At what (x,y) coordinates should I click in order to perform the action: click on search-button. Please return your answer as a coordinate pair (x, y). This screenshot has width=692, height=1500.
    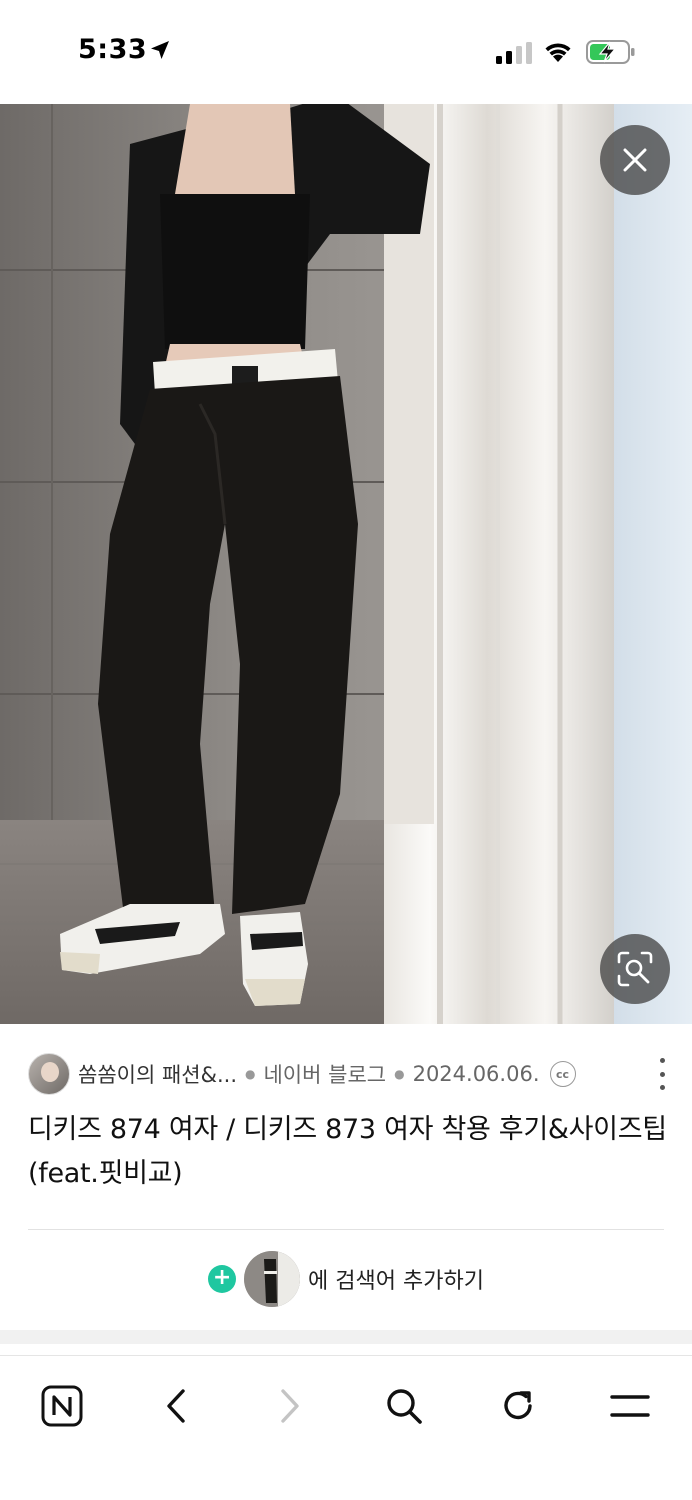
    Looking at the image, I should click on (404, 1406).